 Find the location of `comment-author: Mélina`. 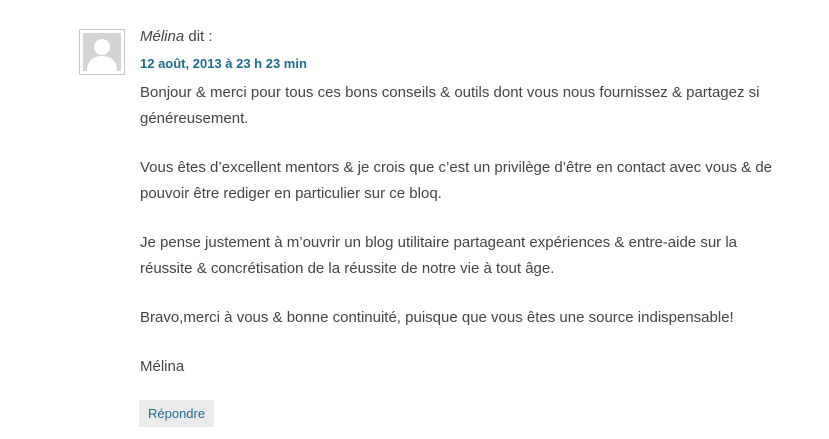

comment-author: Mélina is located at coordinates (162, 36).